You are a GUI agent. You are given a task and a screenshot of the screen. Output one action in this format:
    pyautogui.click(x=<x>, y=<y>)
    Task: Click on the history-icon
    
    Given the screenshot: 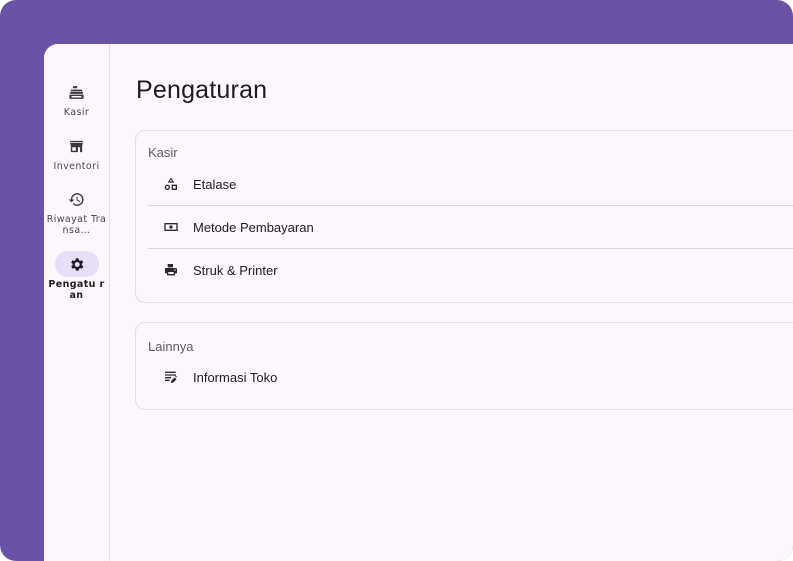 What is the action you would take?
    pyautogui.click(x=77, y=199)
    